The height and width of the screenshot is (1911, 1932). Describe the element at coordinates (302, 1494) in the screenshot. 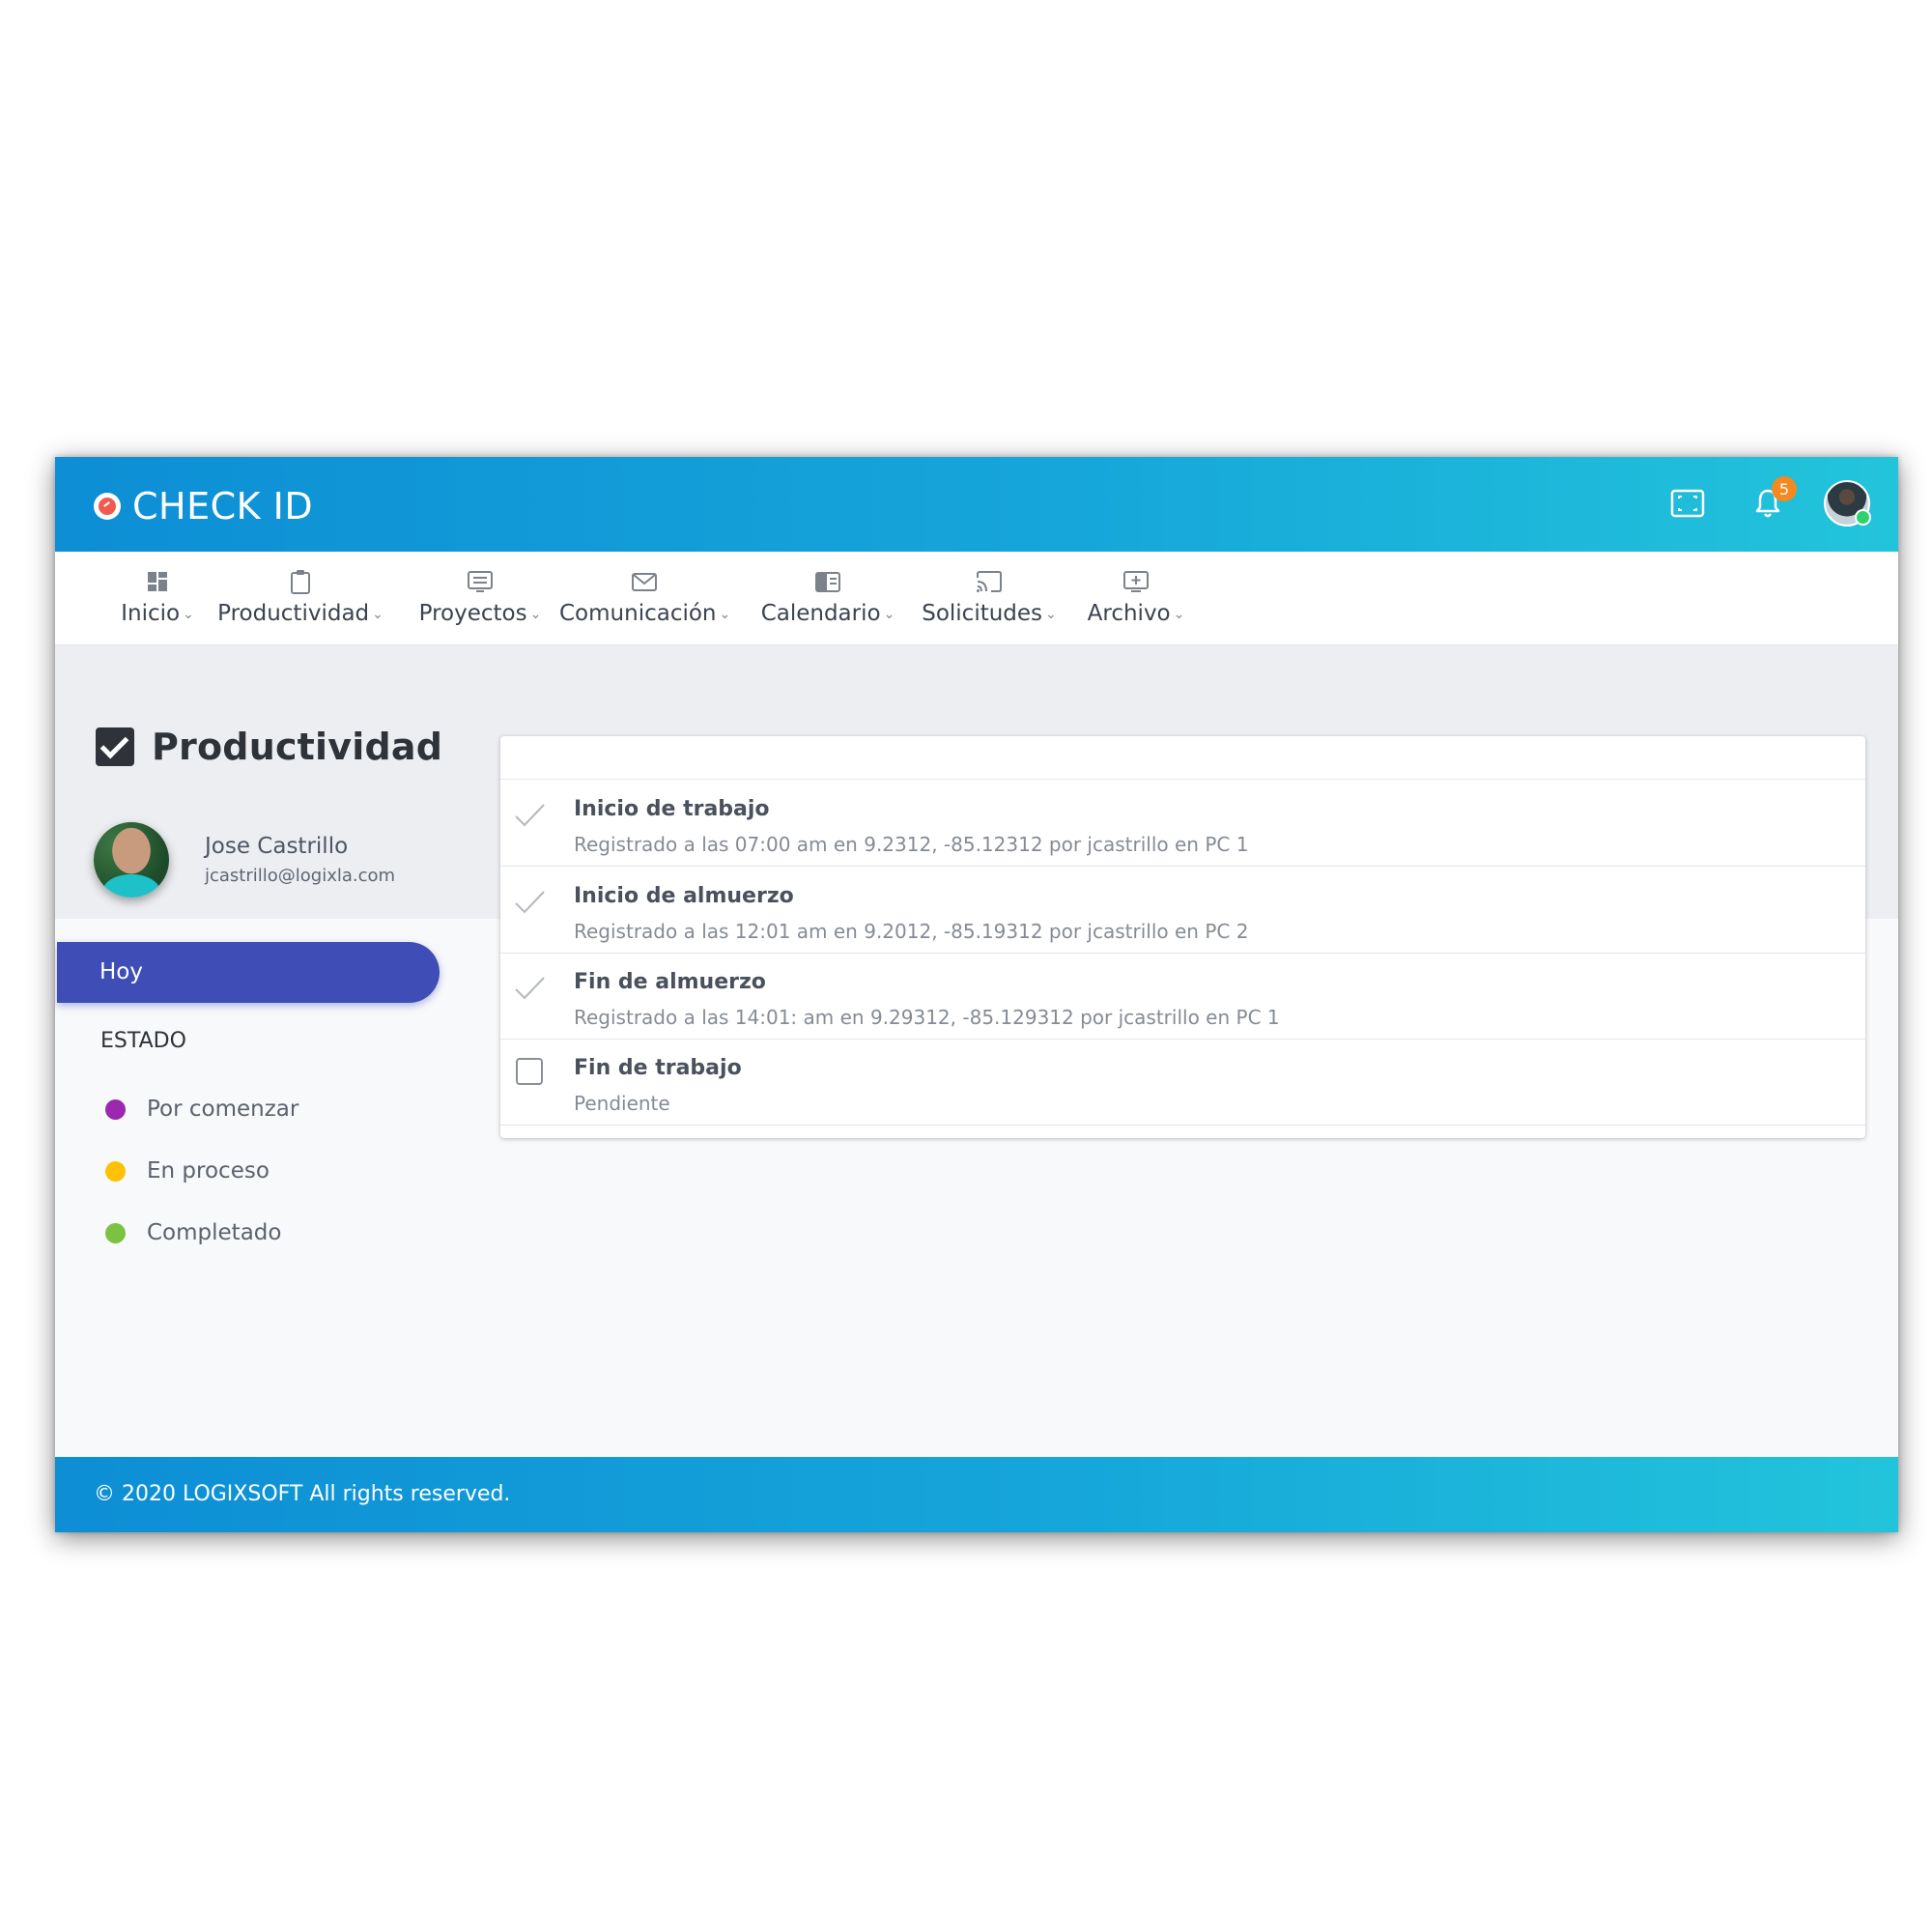

I see `footer-copyright: © 2020 LOGIXSOFT All rights reserved.` at that location.